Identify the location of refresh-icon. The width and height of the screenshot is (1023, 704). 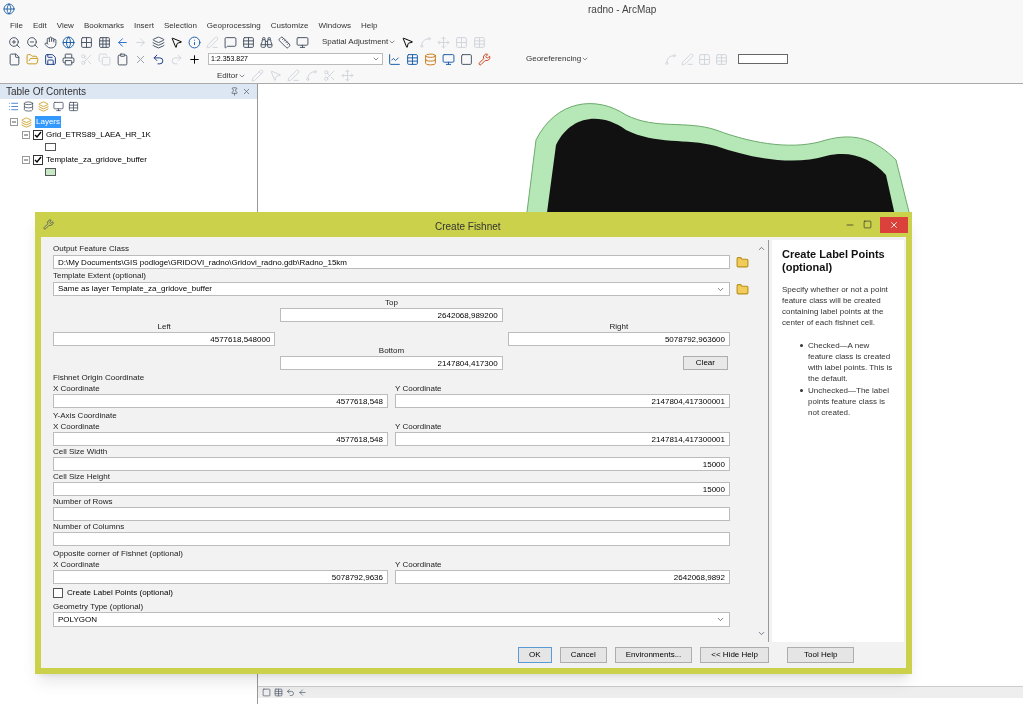
(290, 692).